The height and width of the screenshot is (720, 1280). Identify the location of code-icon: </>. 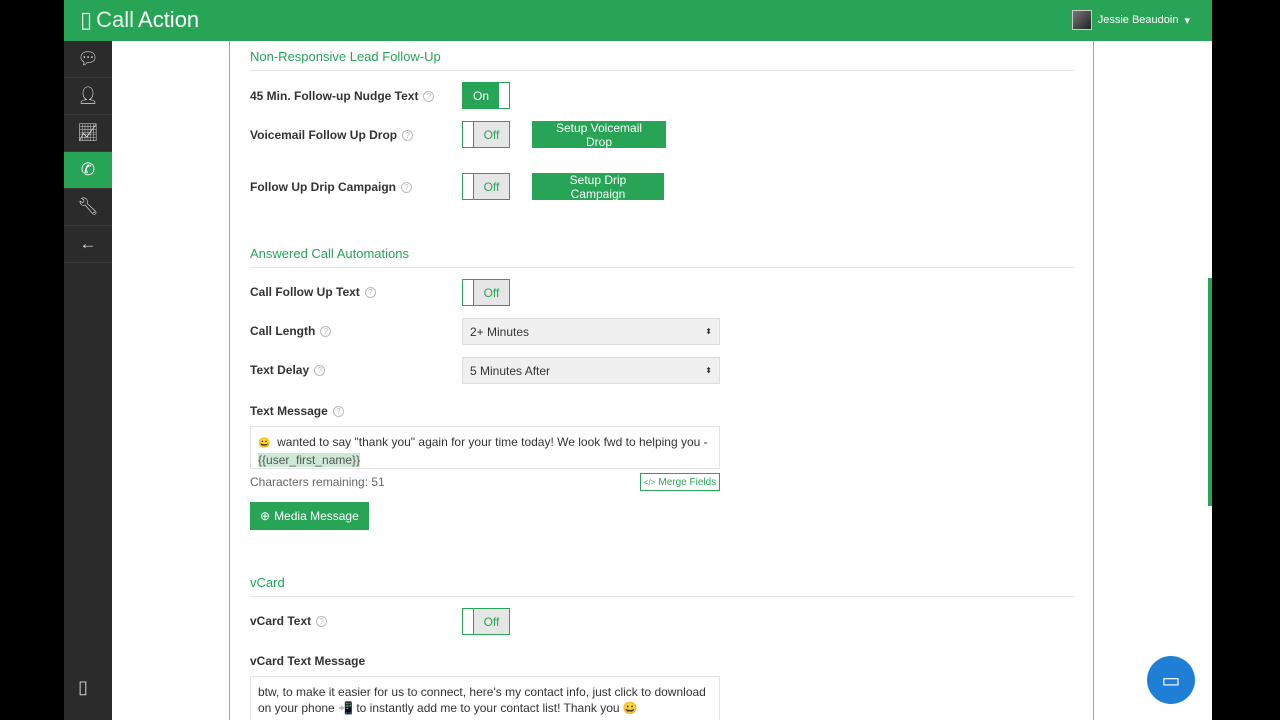
(649, 482).